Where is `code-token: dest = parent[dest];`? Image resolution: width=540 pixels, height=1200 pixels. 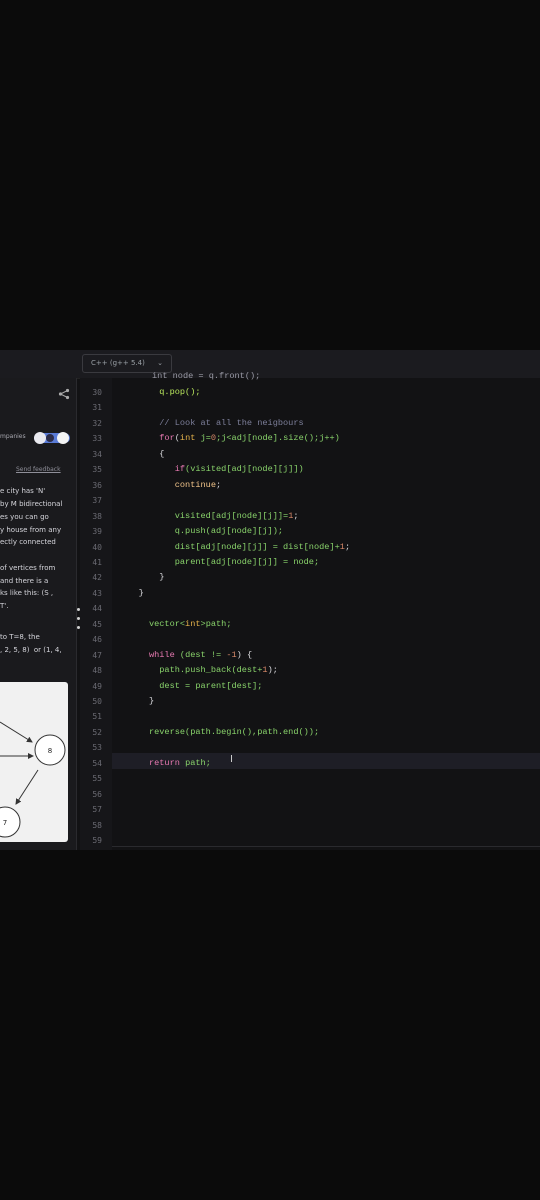 code-token: dest = parent[dest]; is located at coordinates (190, 685).